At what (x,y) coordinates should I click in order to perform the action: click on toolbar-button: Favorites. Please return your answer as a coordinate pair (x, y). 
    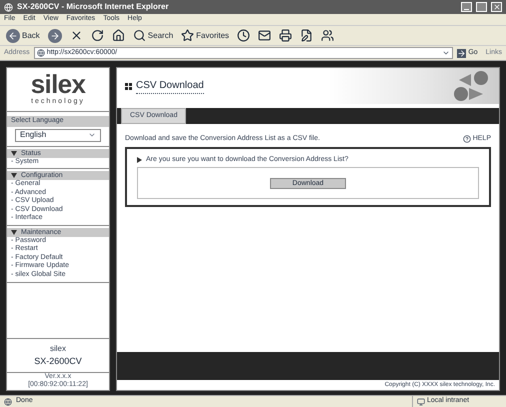
    Looking at the image, I should click on (205, 35).